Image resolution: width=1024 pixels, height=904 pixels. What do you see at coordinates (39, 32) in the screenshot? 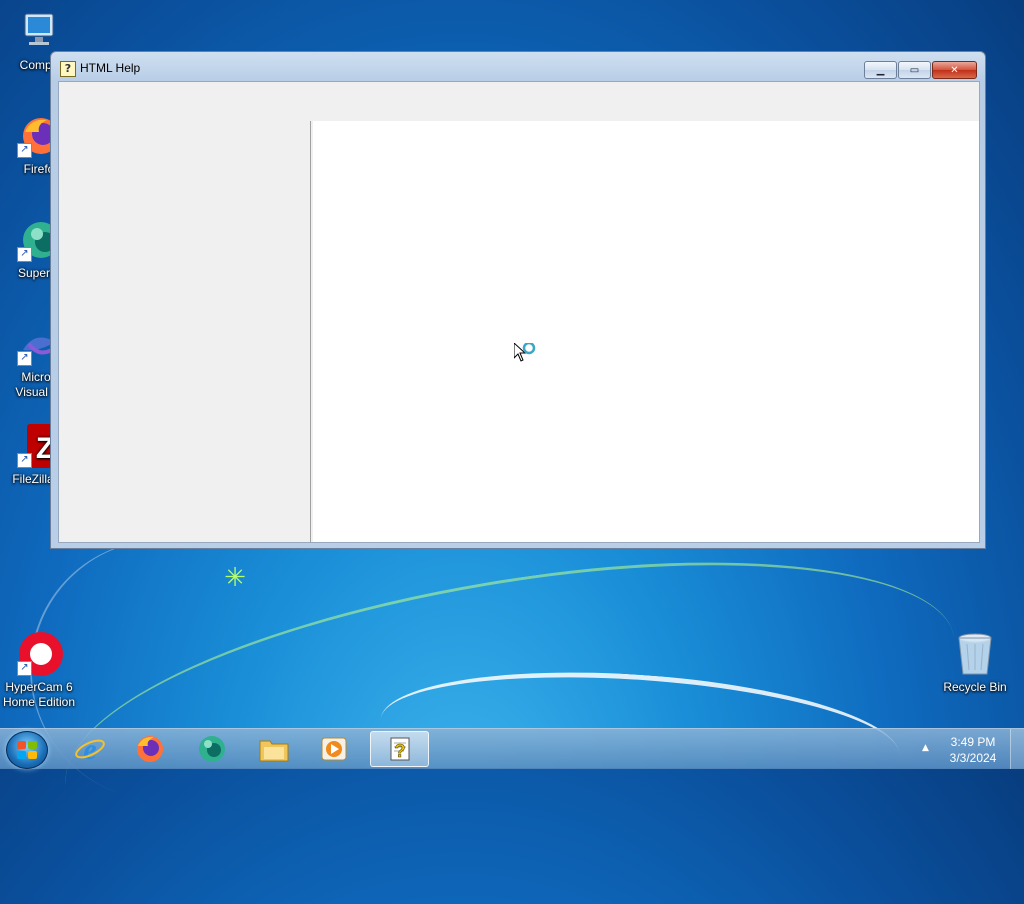
I see `computer-icon` at bounding box center [39, 32].